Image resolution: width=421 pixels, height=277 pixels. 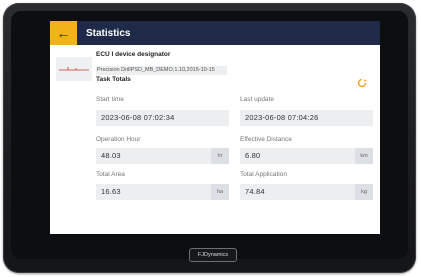 What do you see at coordinates (113, 79) in the screenshot?
I see `section-title: Task Totals` at bounding box center [113, 79].